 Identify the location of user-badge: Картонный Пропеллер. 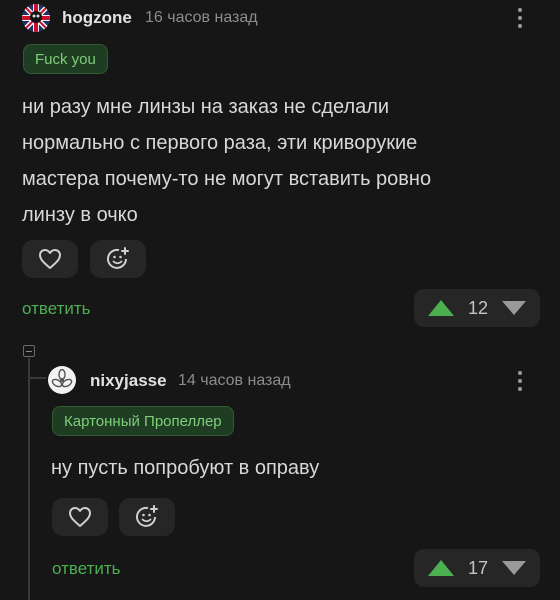
(143, 421).